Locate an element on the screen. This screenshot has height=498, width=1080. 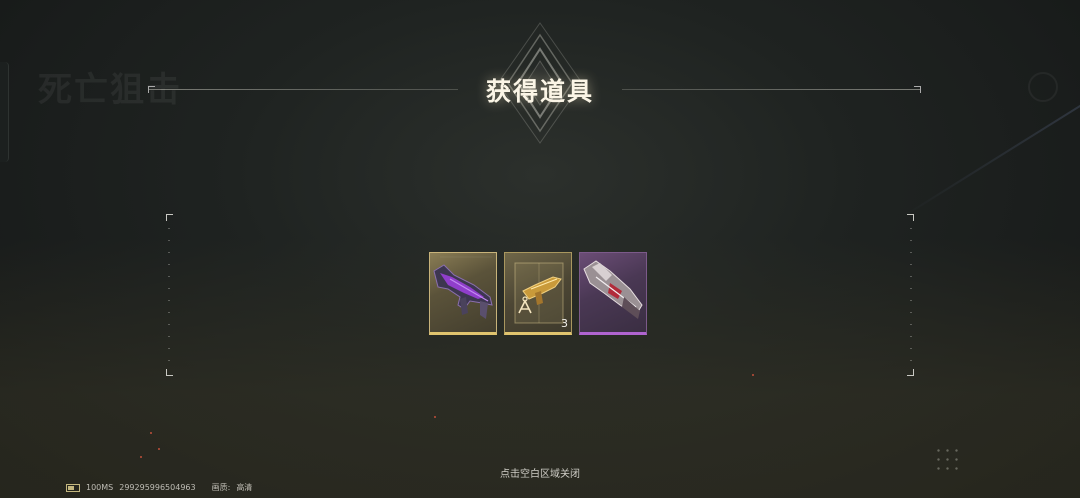
dot-grid-decoration is located at coordinates (948, 460).